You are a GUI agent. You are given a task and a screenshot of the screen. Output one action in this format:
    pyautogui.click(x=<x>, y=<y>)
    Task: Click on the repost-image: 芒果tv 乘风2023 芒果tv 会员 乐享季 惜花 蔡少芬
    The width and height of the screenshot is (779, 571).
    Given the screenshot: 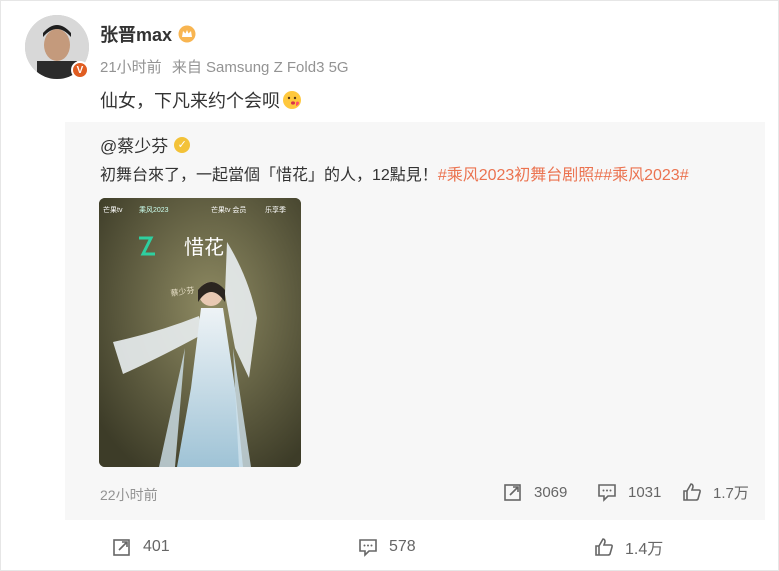 What is the action you would take?
    pyautogui.click(x=200, y=332)
    